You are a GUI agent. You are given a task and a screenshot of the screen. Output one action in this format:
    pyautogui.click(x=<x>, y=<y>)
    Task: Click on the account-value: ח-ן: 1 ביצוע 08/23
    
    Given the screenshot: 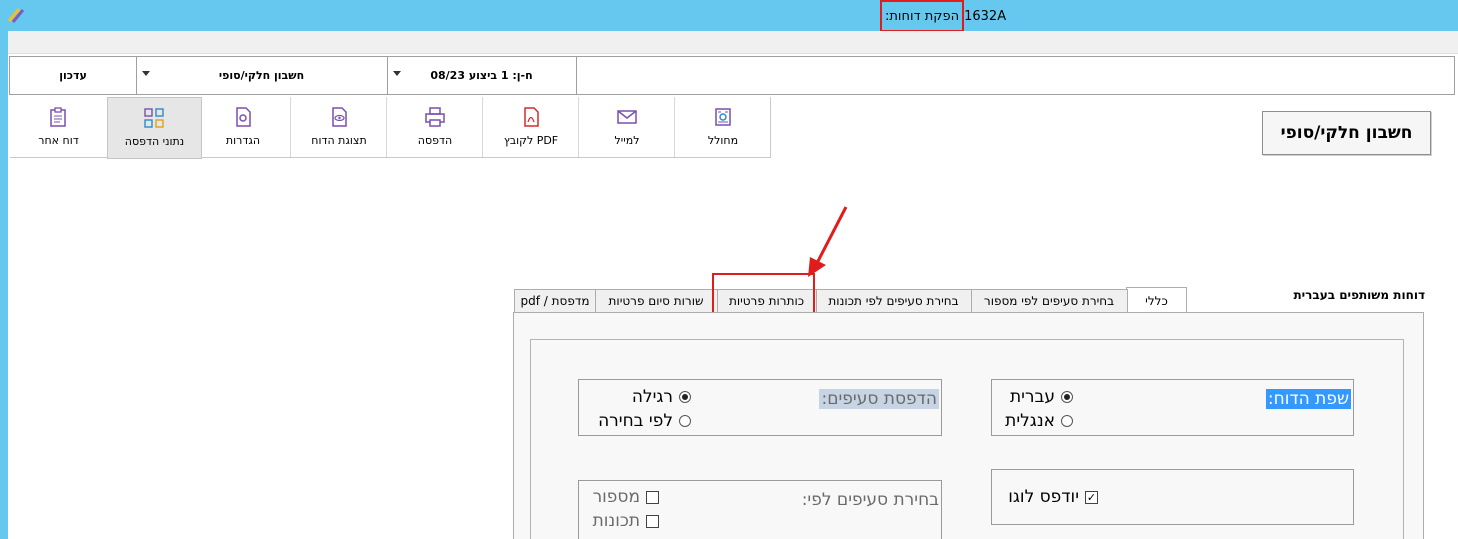 What is the action you would take?
    pyautogui.click(x=481, y=75)
    